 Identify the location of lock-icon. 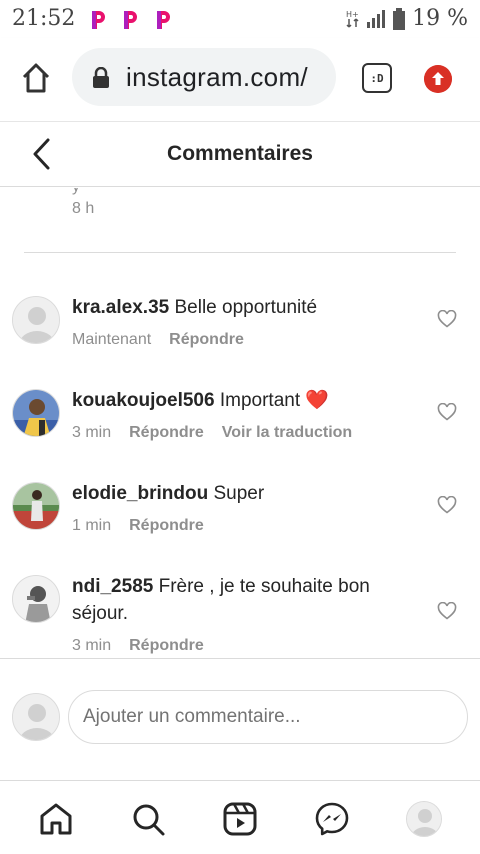
(101, 77).